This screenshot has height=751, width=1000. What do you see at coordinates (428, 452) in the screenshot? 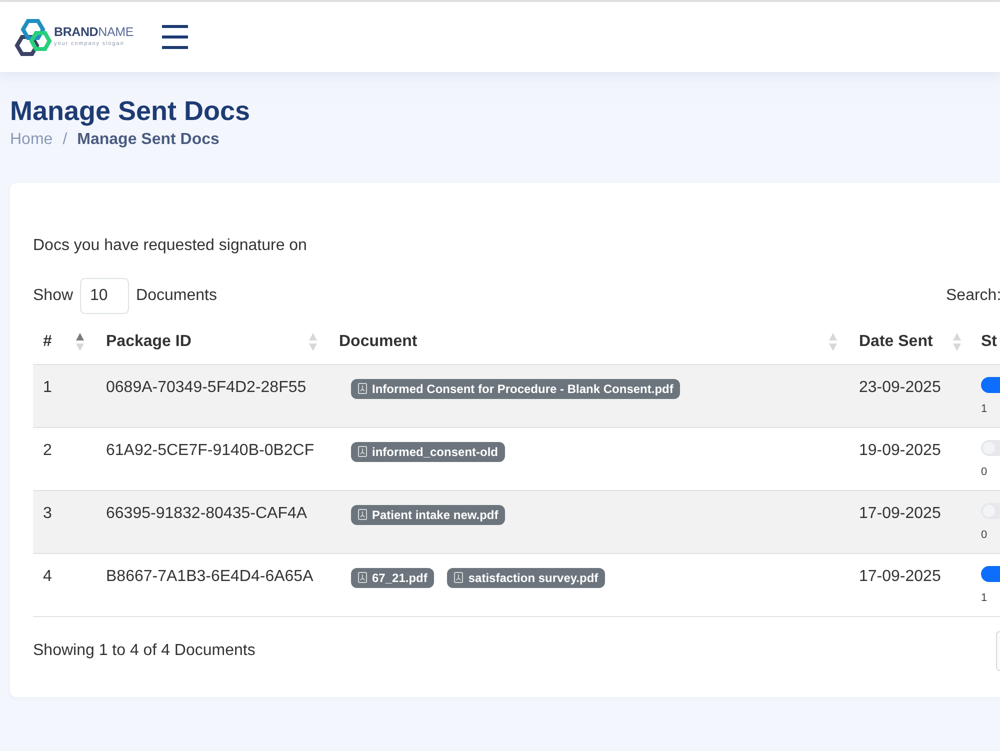
I see `document-badge: informed_consent-old` at bounding box center [428, 452].